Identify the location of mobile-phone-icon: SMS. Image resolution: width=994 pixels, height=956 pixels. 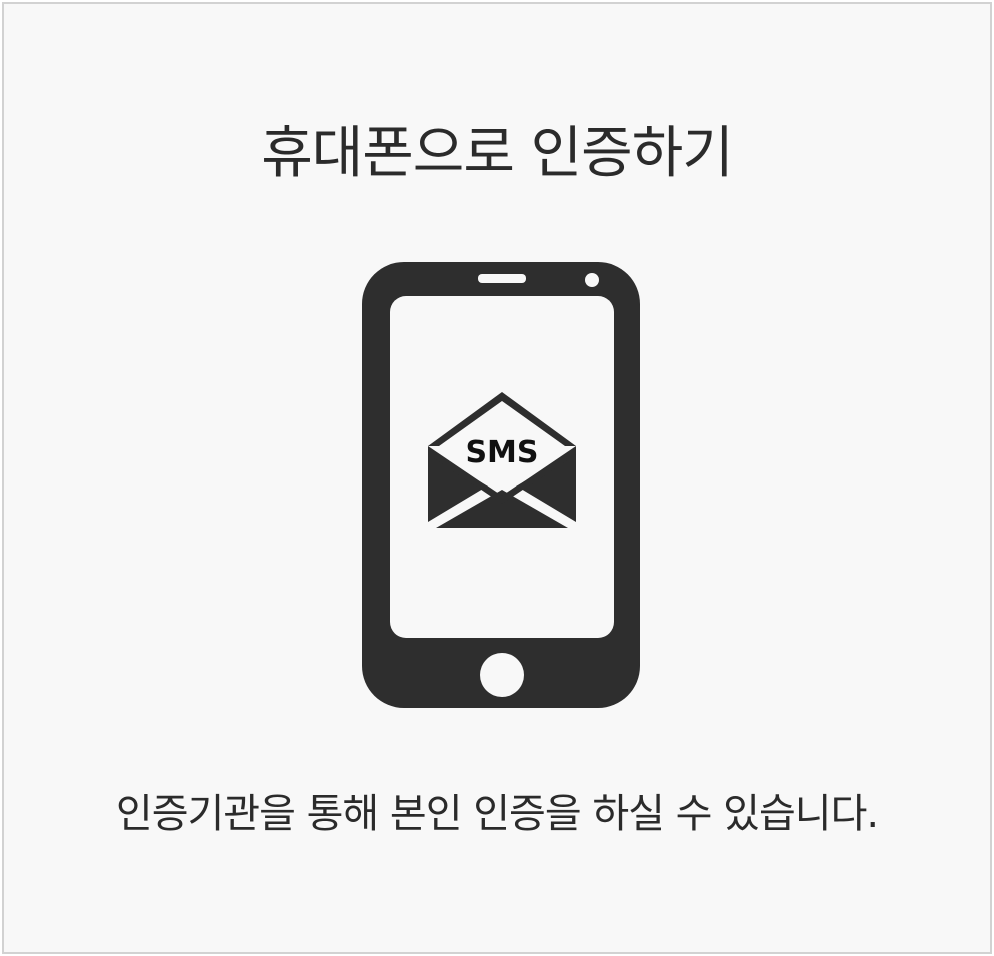
(500, 484).